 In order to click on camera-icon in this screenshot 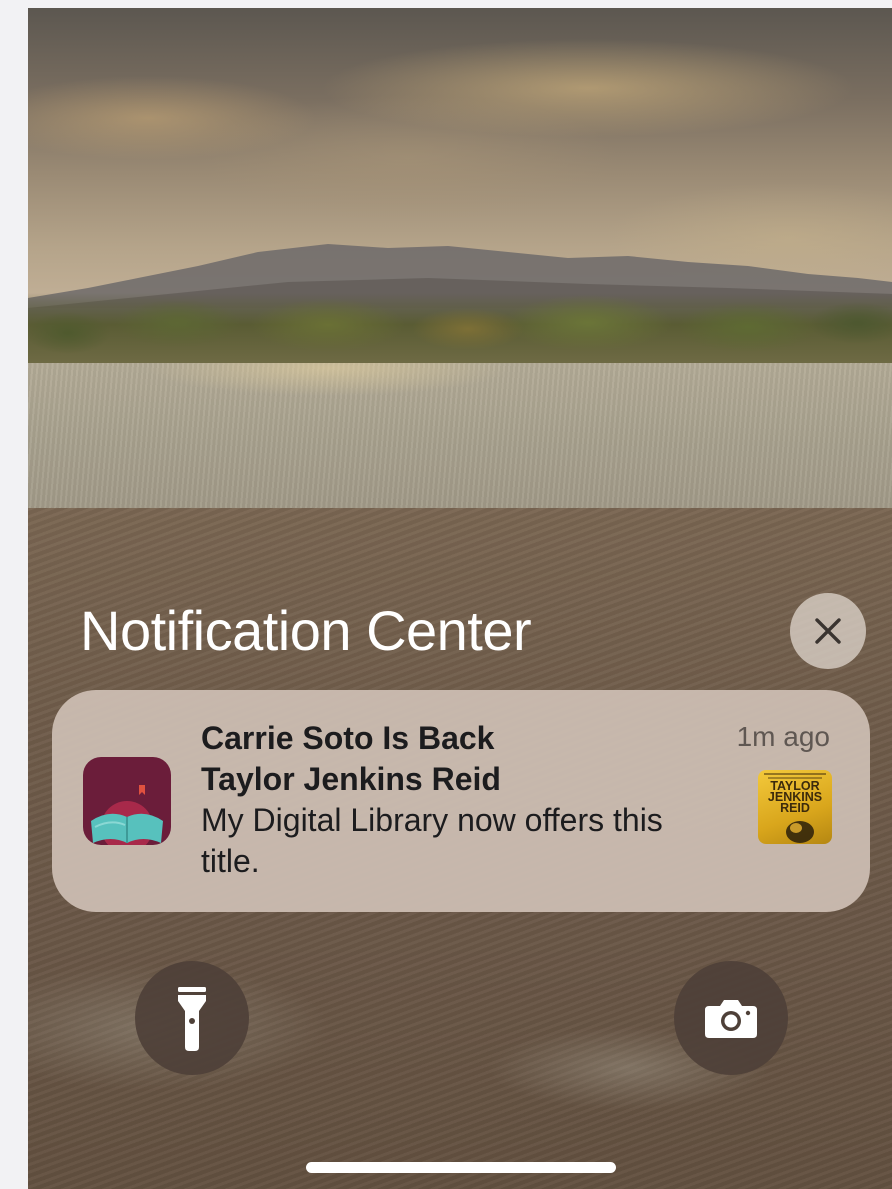, I will do `click(731, 1019)`.